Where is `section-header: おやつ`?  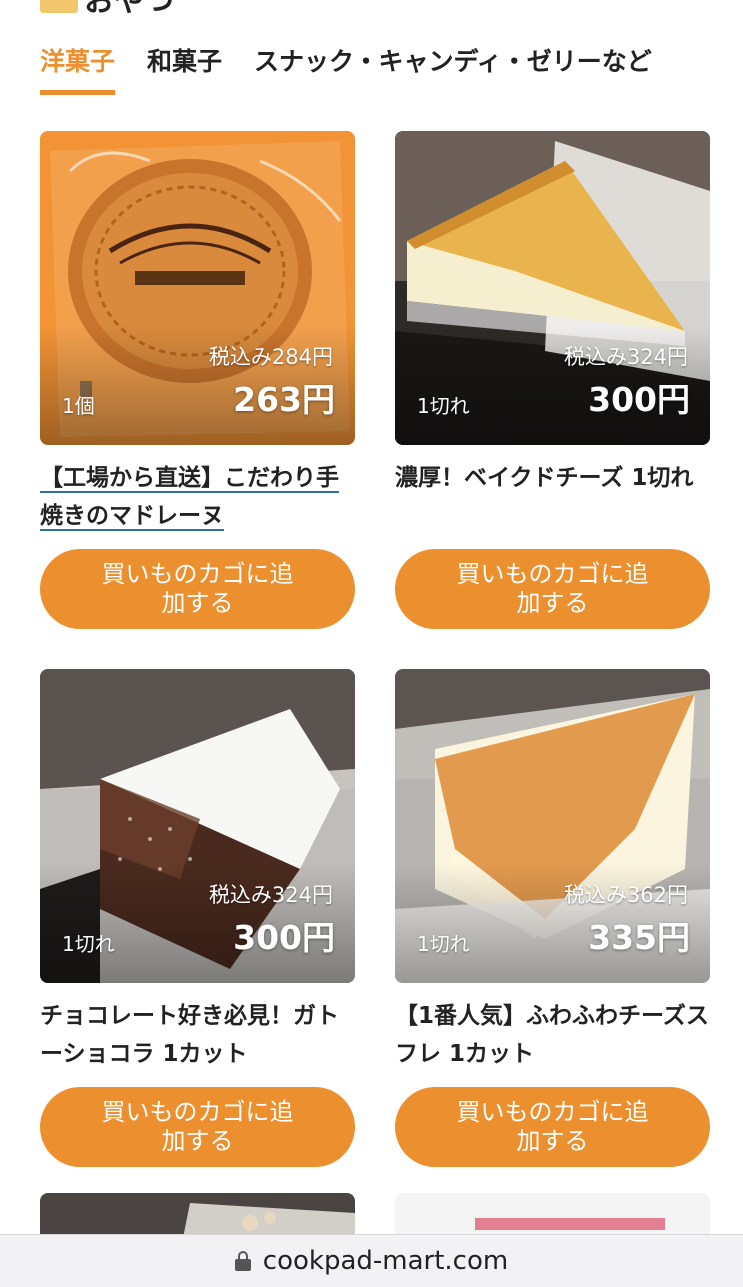
section-header: おやつ is located at coordinates (107, 9).